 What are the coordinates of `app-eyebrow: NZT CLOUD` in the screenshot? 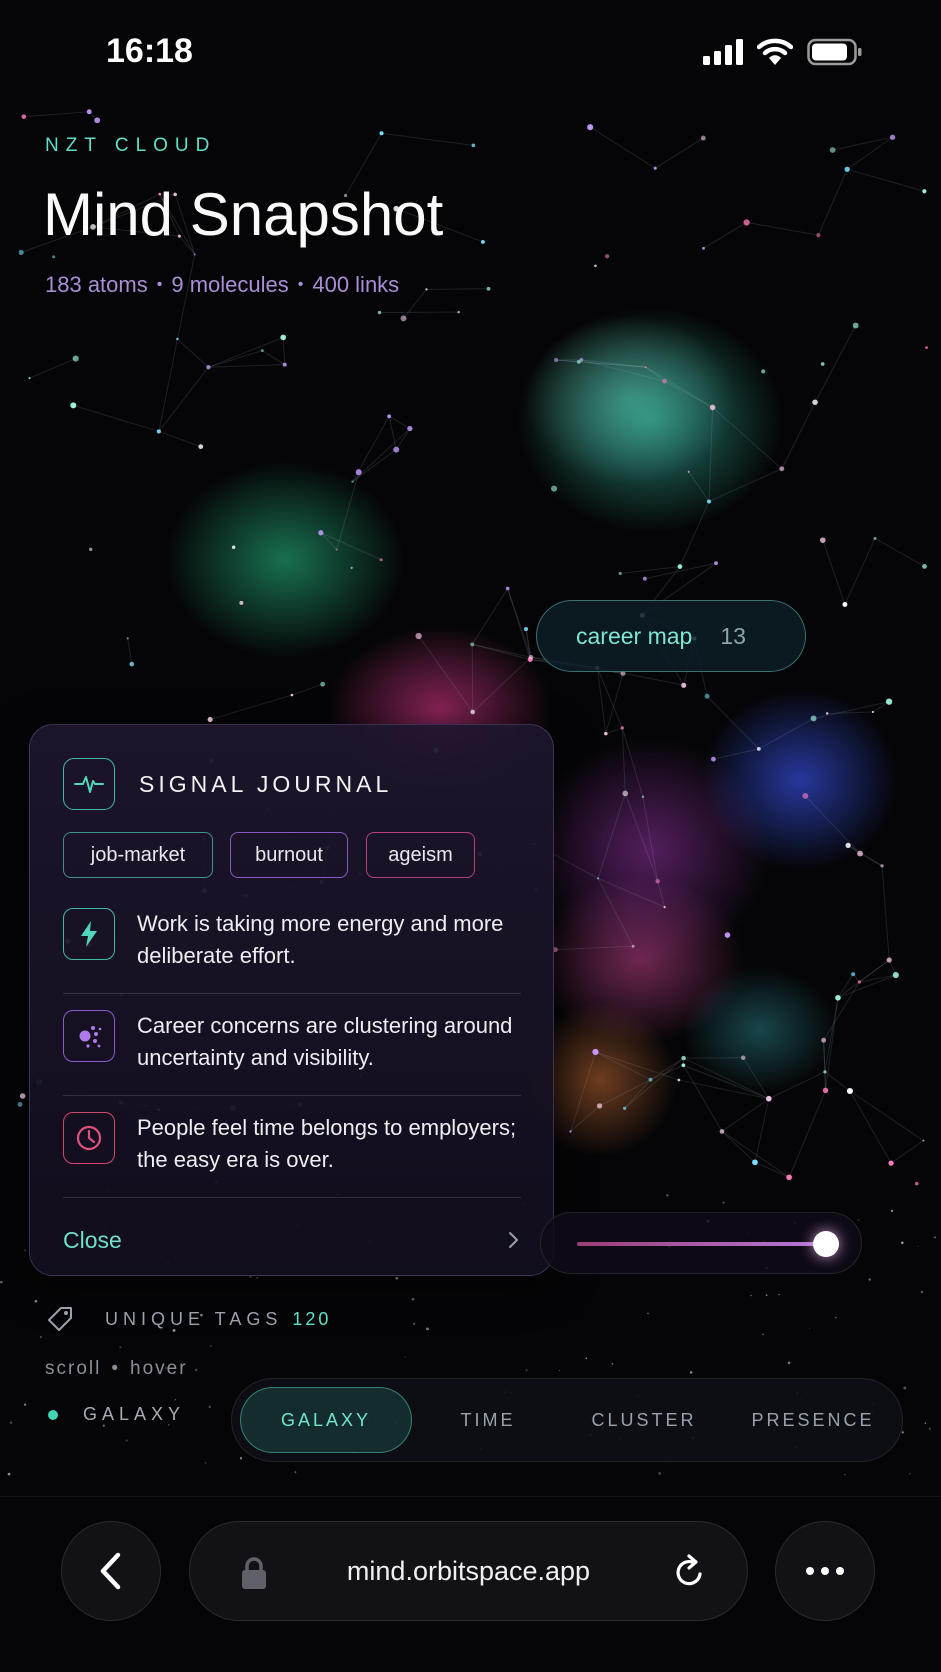 It's located at (131, 145).